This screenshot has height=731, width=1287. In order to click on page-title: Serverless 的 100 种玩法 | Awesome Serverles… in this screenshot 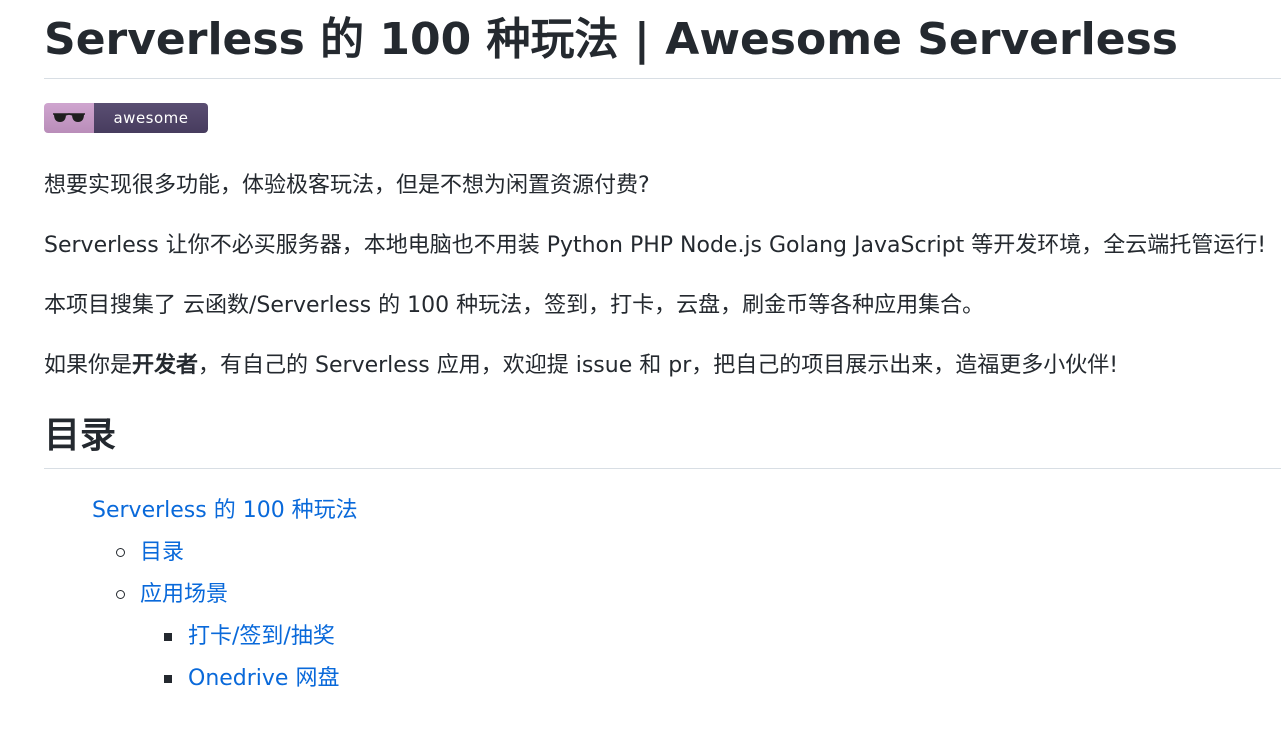, I will do `click(662, 39)`.